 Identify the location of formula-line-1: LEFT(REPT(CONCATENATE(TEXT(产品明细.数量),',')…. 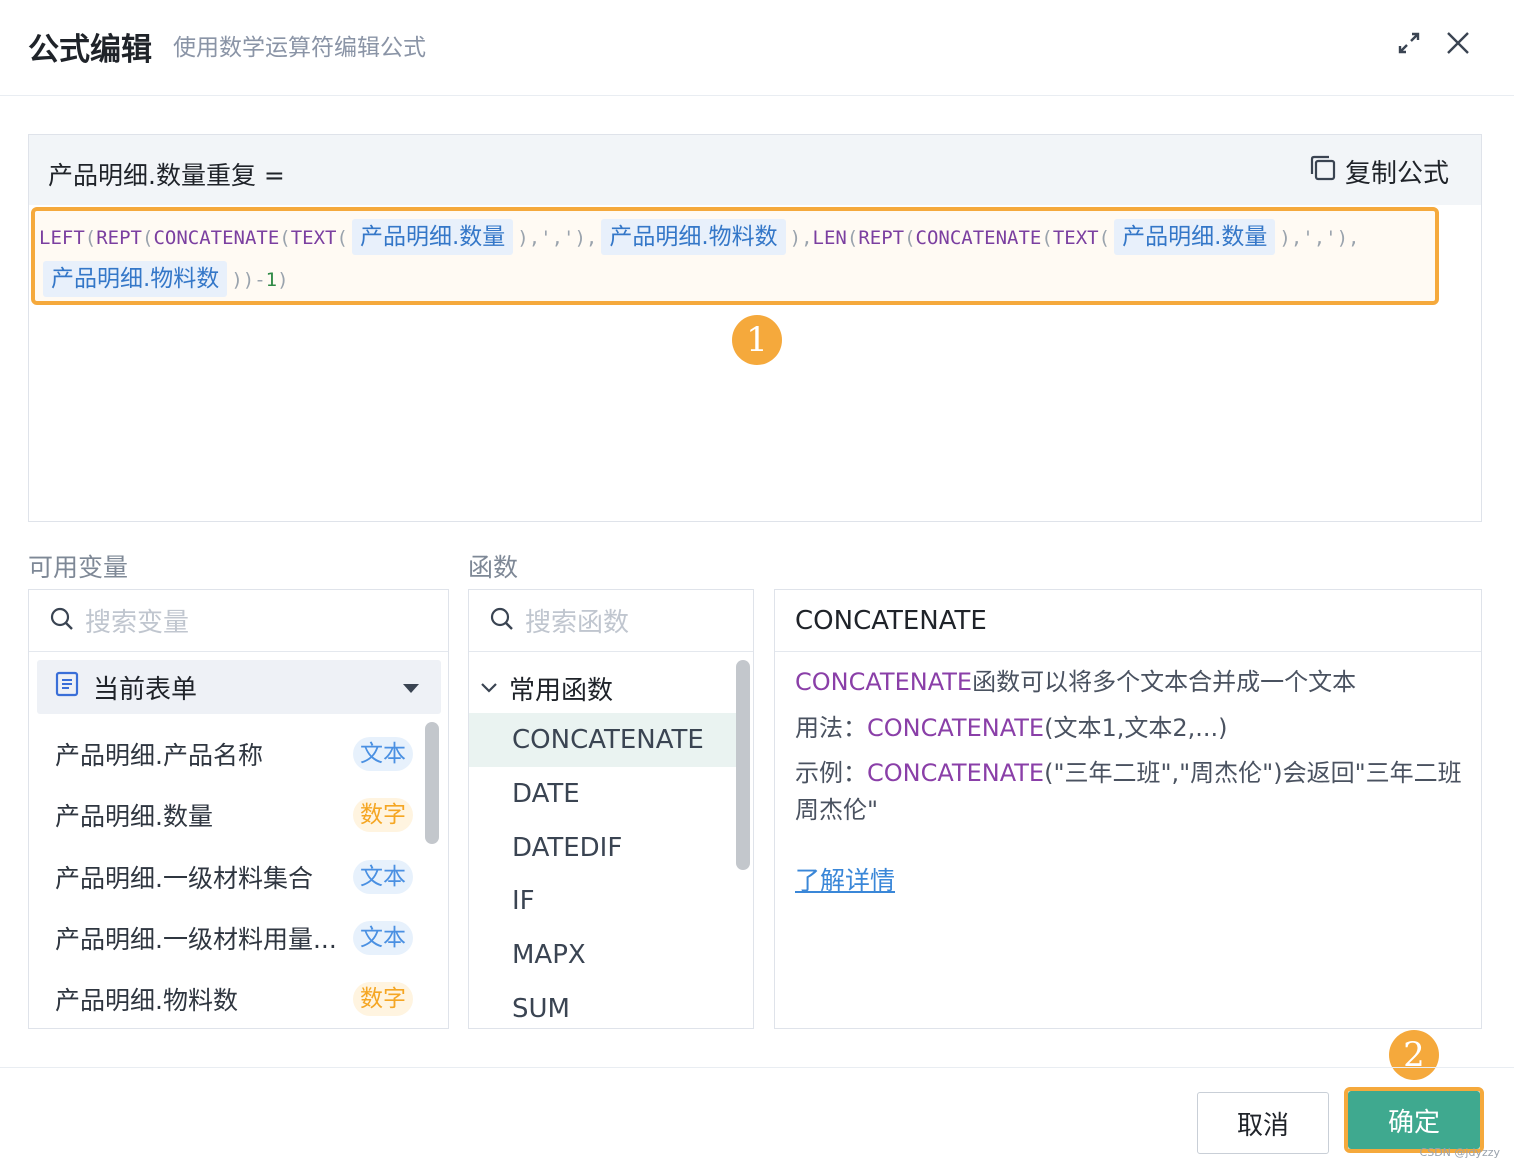
(734, 238).